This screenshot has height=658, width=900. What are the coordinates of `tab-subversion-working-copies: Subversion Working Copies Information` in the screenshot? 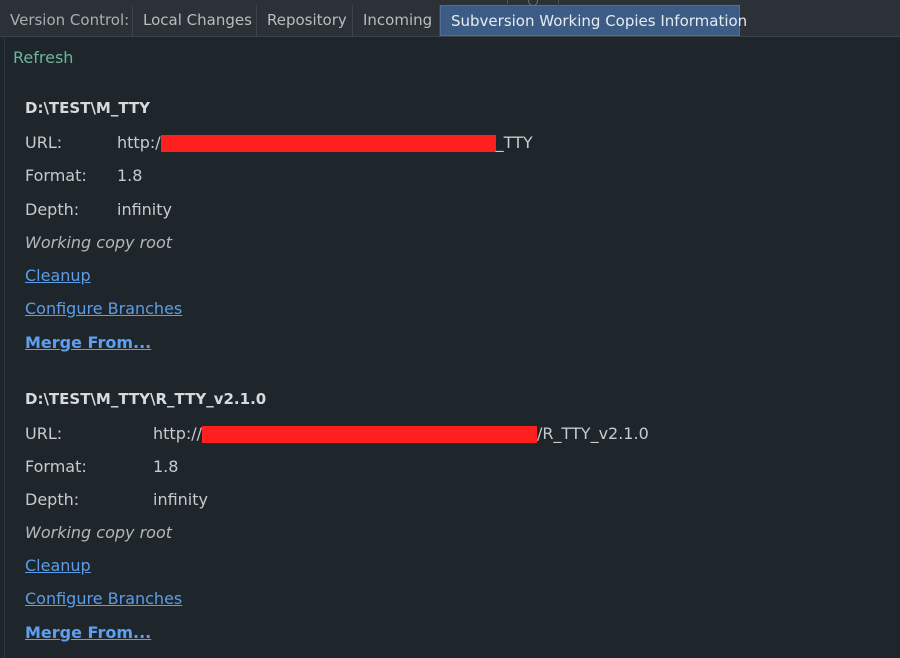 It's located at (593, 20).